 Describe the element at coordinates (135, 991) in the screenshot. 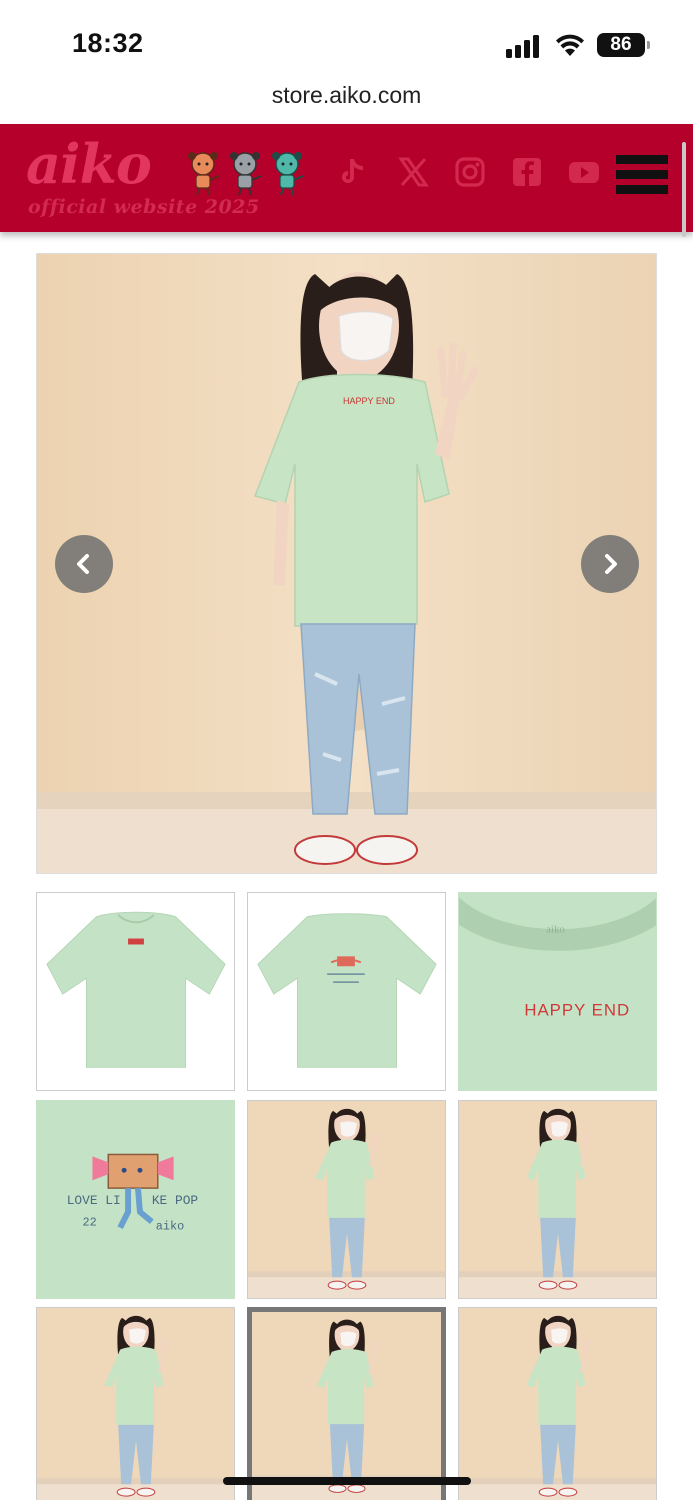

I see `thumbnail-tshirt-front` at that location.